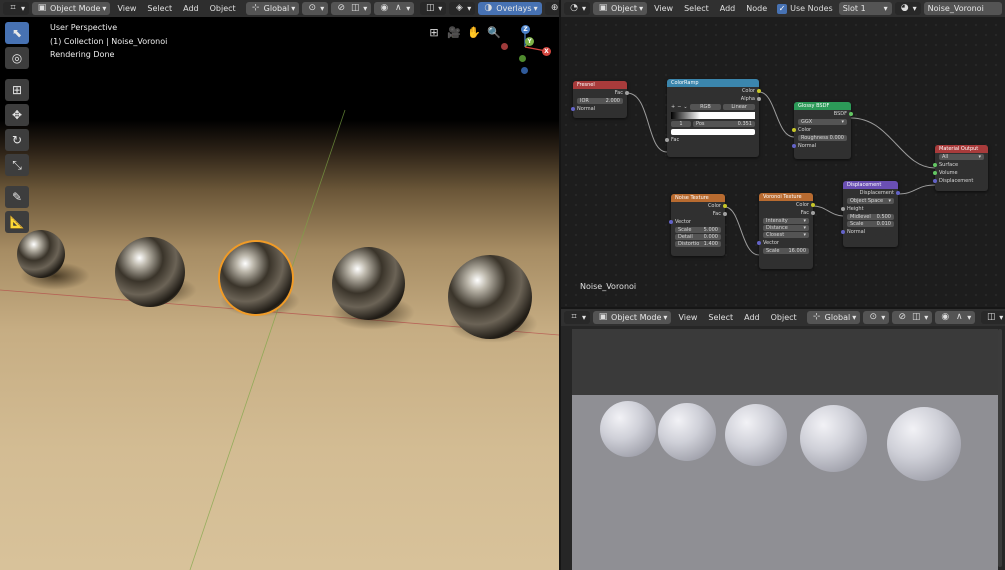  I want to click on zoom-icon: 🔍, so click(494, 32).